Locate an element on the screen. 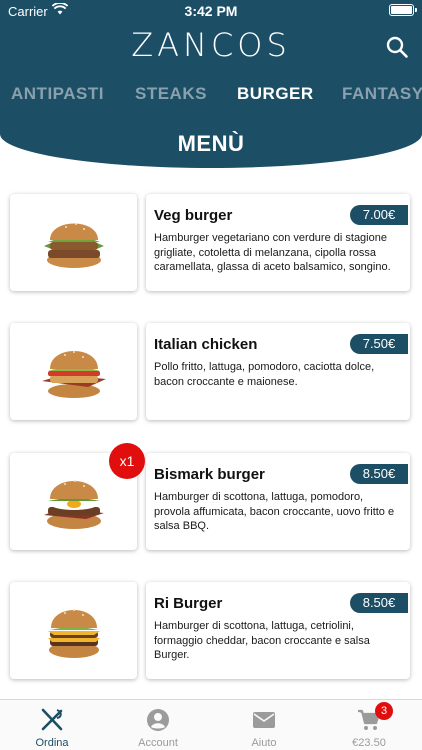 This screenshot has height=750, width=422. category-tabs: ANTIPASTI STEAKS BURGER FANTASY is located at coordinates (211, 96).